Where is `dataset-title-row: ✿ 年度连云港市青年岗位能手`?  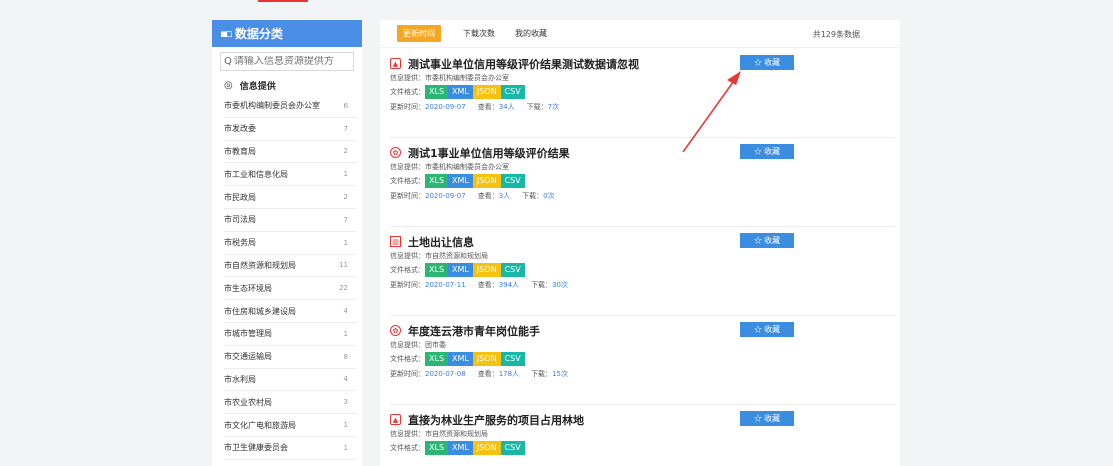
dataset-title-row: ✿ 年度连云港市青年岗位能手 is located at coordinates (637, 330).